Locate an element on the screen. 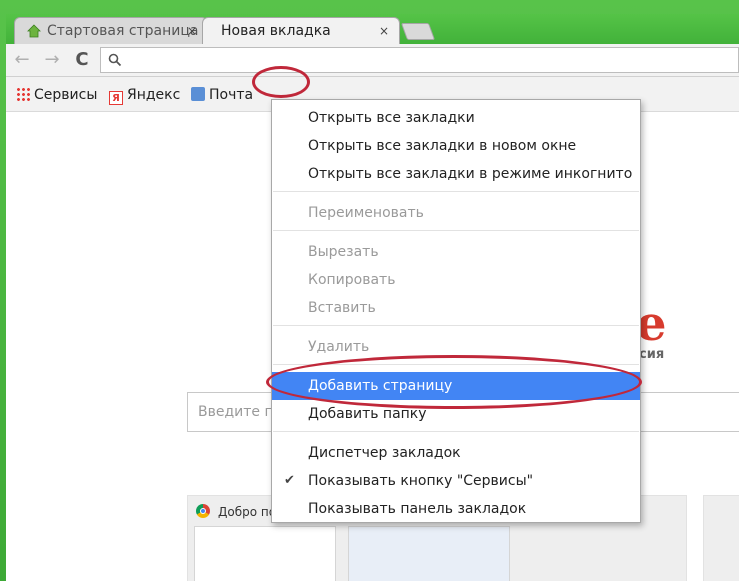 The image size is (739, 581). bookmark-mail: Почта is located at coordinates (222, 95).